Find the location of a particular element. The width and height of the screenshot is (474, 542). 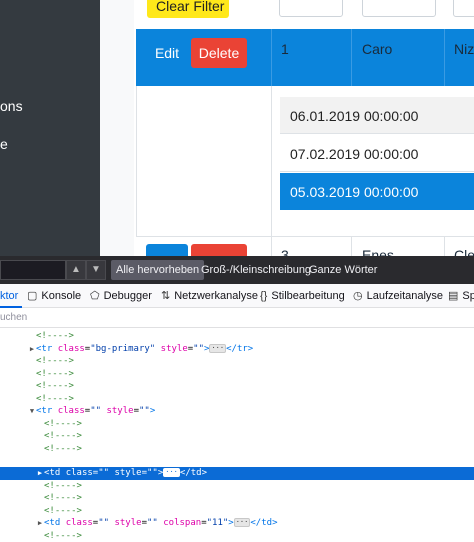

performance-icon: ◷ is located at coordinates (358, 296).